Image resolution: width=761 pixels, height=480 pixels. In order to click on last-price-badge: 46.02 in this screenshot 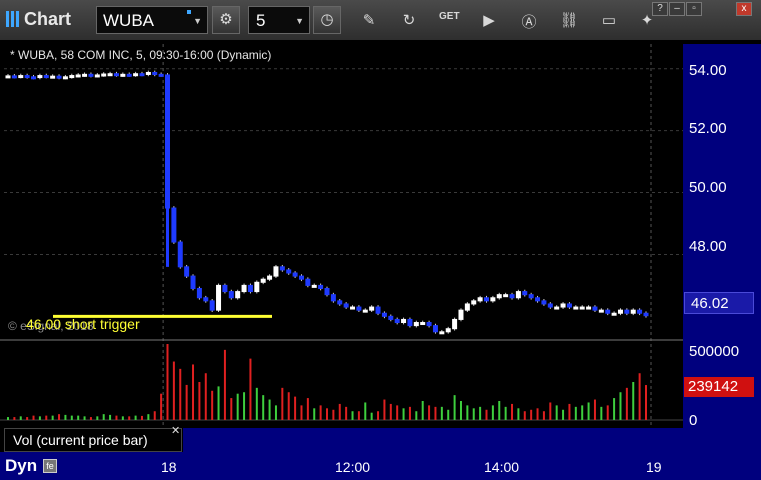, I will do `click(719, 303)`.